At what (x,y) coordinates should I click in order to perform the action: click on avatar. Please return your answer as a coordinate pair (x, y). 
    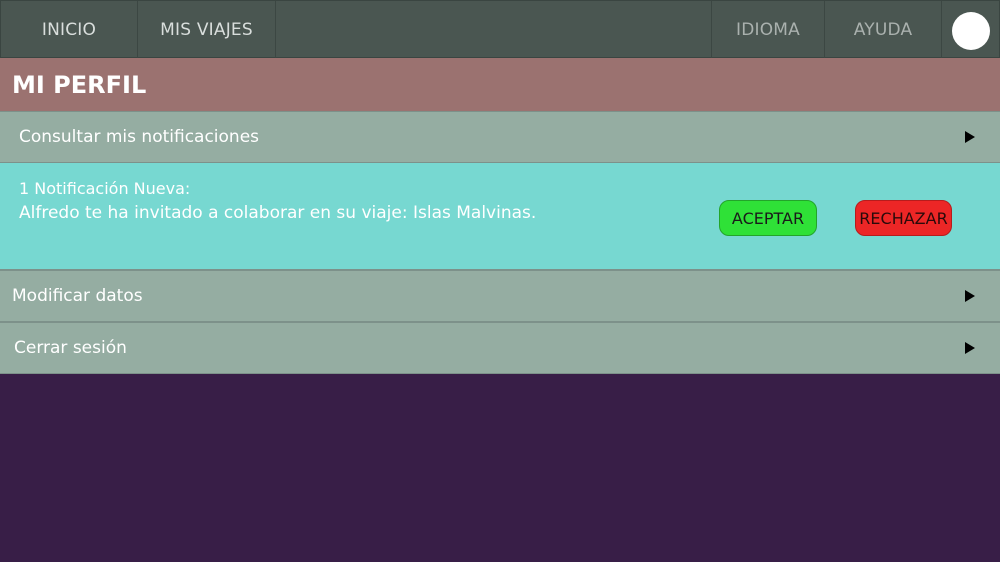
    Looking at the image, I should click on (971, 31).